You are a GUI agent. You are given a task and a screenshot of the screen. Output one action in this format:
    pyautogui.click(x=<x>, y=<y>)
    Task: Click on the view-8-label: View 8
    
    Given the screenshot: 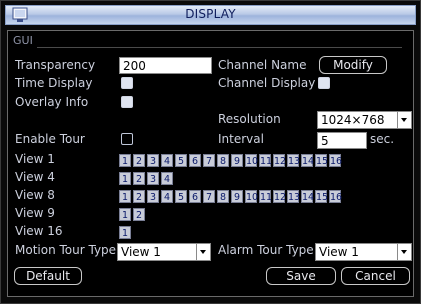 What is the action you would take?
    pyautogui.click(x=35, y=195)
    